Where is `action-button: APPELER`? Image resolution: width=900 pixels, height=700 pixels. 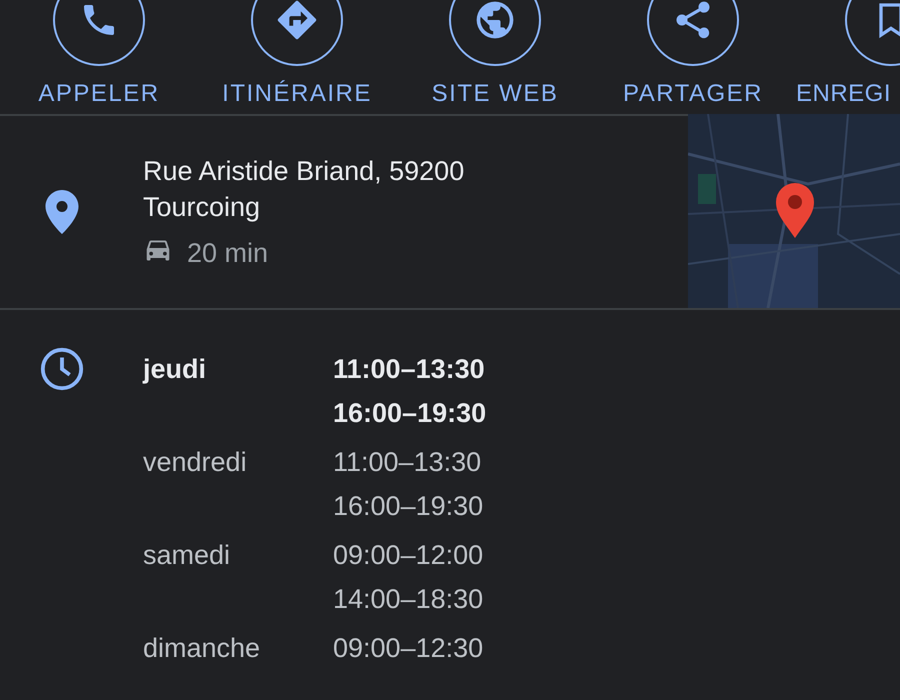
action-button: APPELER is located at coordinates (99, 57).